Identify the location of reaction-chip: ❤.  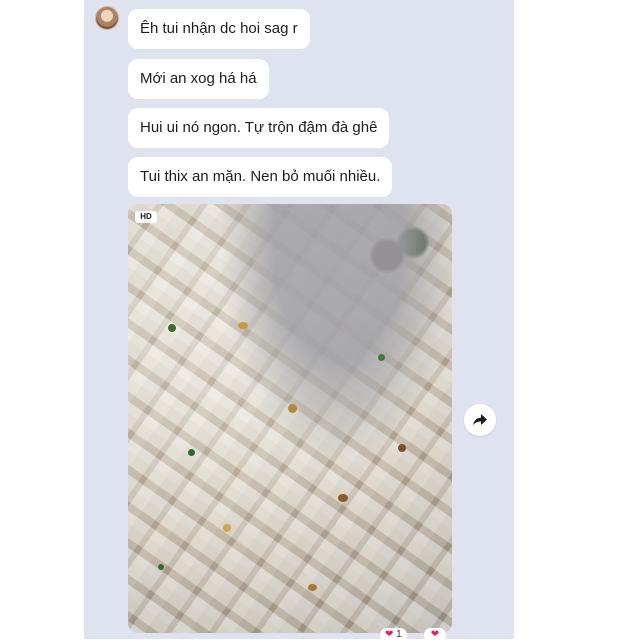
(435, 635).